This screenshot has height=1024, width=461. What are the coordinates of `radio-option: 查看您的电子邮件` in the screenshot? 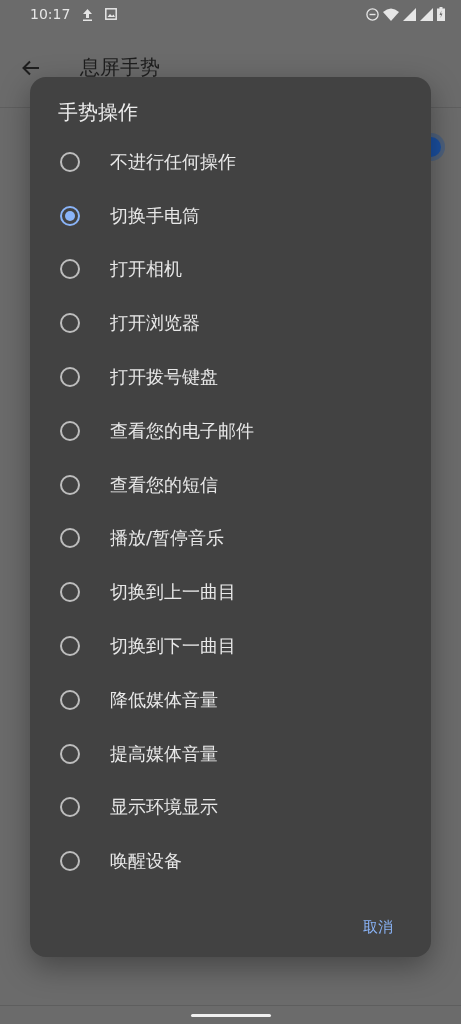 It's located at (230, 431).